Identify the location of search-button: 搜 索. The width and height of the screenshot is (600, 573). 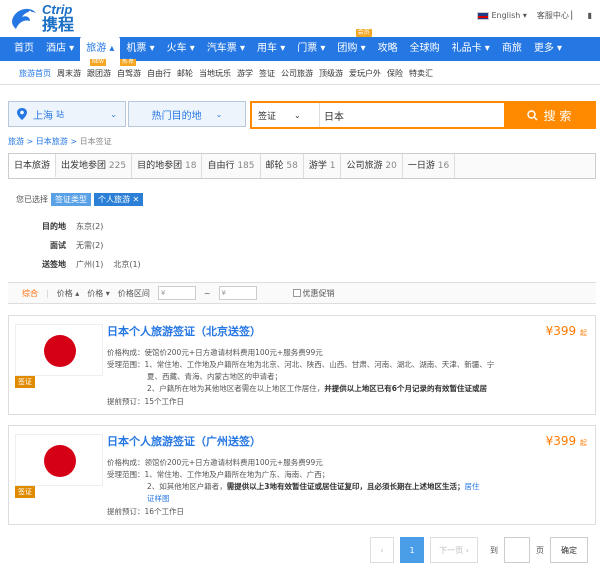
(549, 115).